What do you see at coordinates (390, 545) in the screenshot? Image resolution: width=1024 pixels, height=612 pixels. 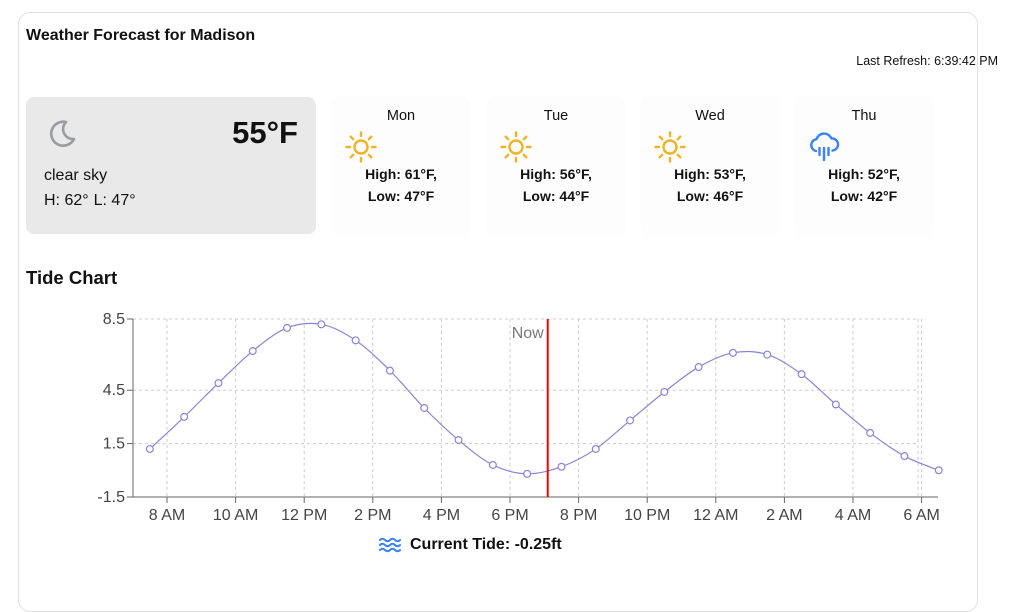 I see `waves-icon` at bounding box center [390, 545].